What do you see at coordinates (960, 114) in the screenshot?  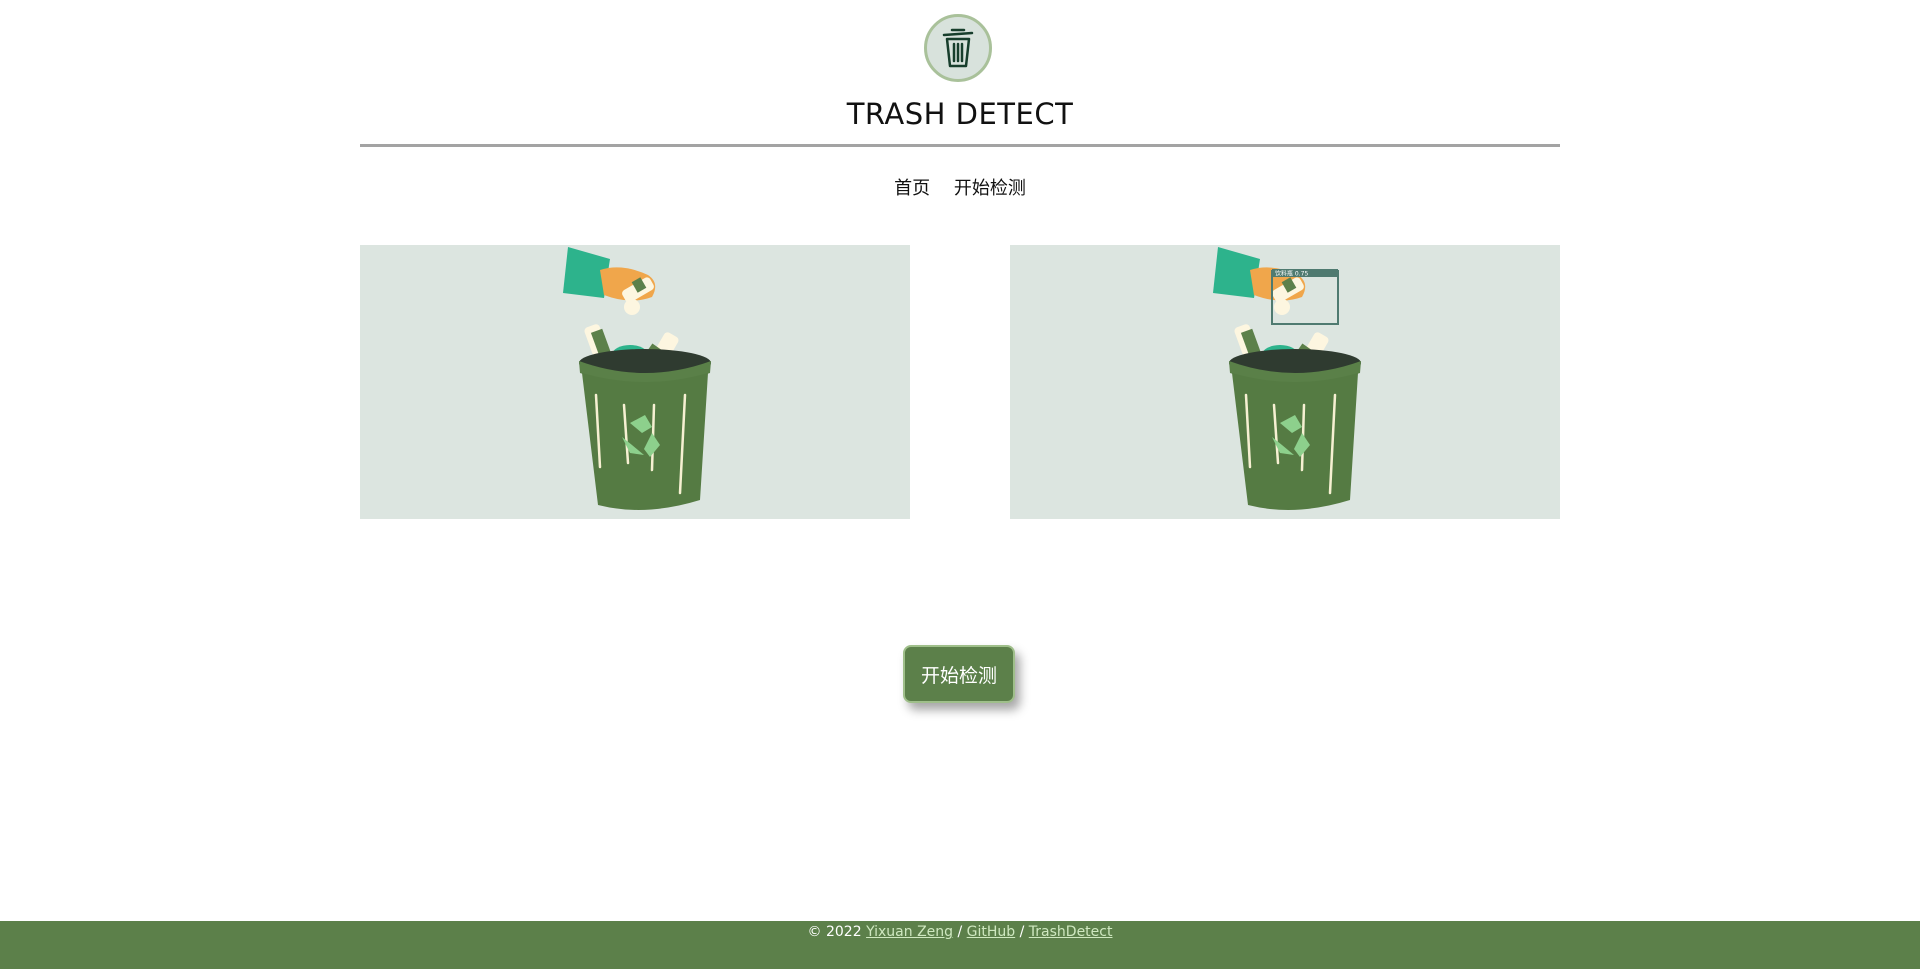 I see `site-title: TRASH DETECT` at bounding box center [960, 114].